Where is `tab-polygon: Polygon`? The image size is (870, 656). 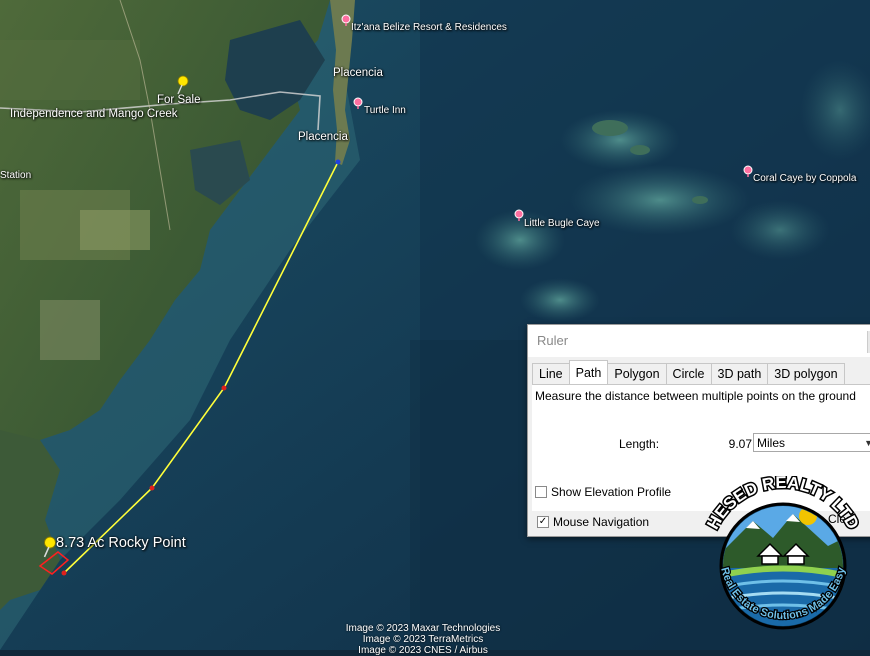 tab-polygon: Polygon is located at coordinates (637, 373).